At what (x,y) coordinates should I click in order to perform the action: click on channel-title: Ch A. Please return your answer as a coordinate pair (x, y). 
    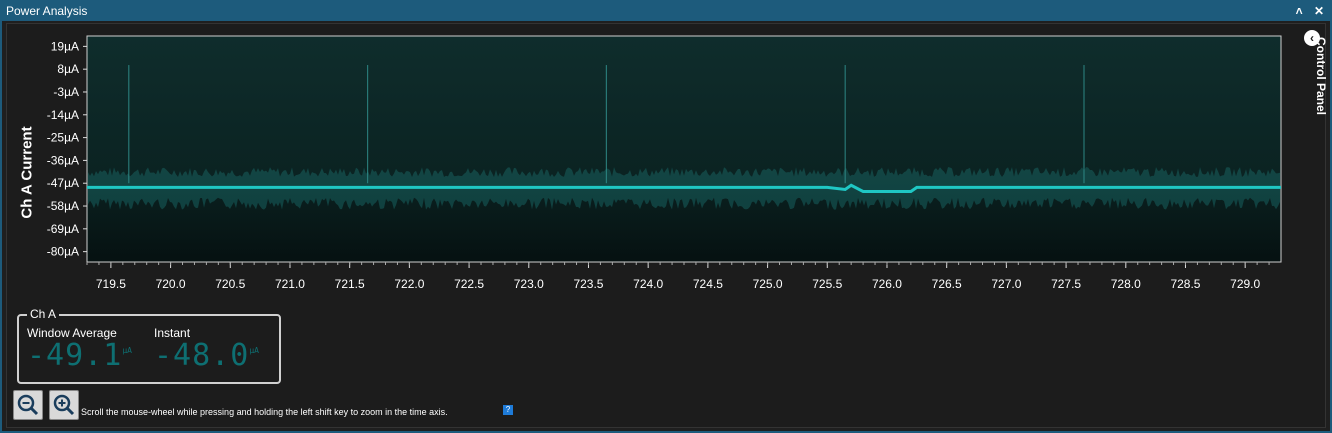
    Looking at the image, I should click on (43, 314).